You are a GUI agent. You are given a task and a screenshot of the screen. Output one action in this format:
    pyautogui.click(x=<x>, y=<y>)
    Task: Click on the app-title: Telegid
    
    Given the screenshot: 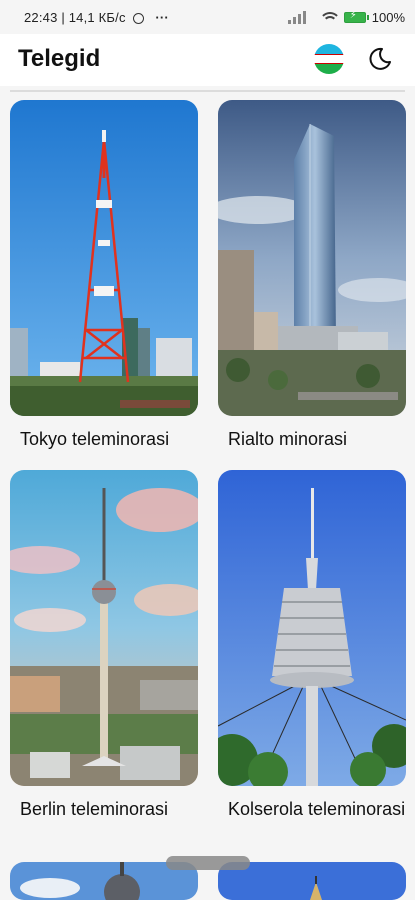 What is the action you would take?
    pyautogui.click(x=59, y=58)
    